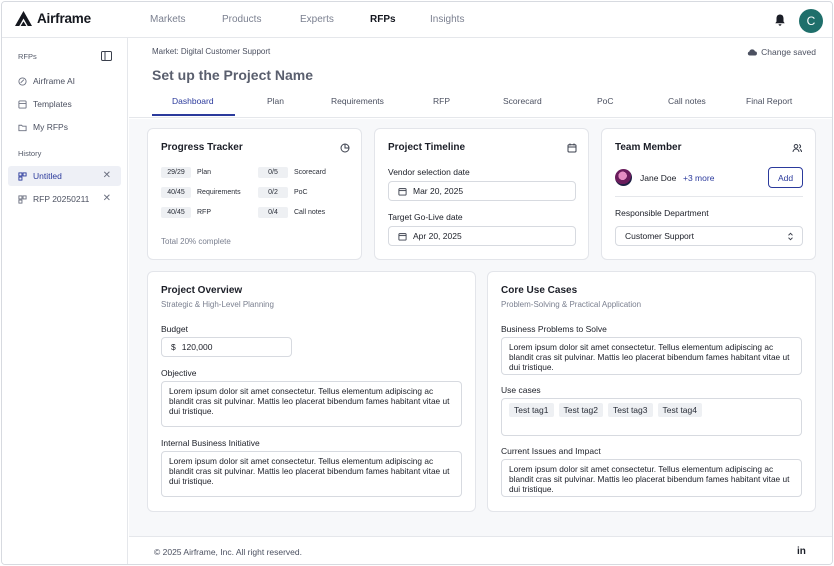  What do you see at coordinates (522, 101) in the screenshot?
I see `tab-scorecard: Scorecard` at bounding box center [522, 101].